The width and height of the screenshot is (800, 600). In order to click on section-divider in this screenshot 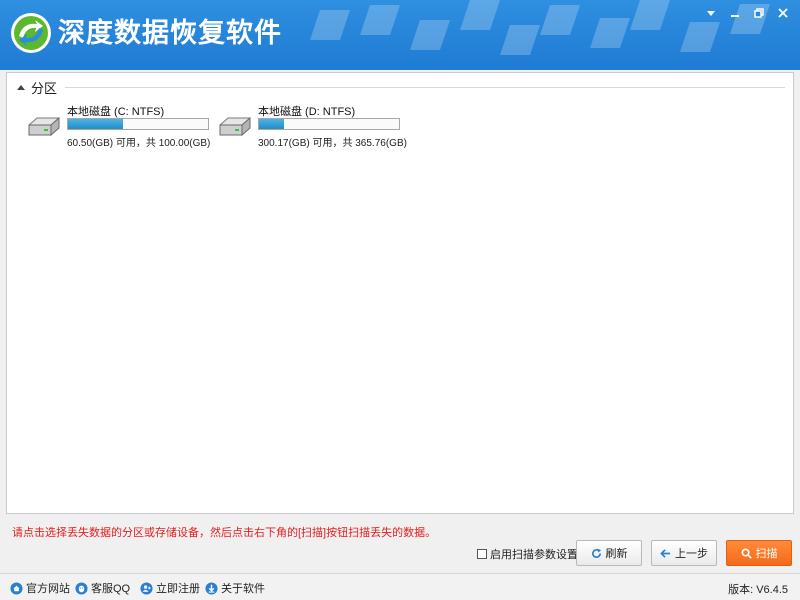, I will do `click(425, 87)`.